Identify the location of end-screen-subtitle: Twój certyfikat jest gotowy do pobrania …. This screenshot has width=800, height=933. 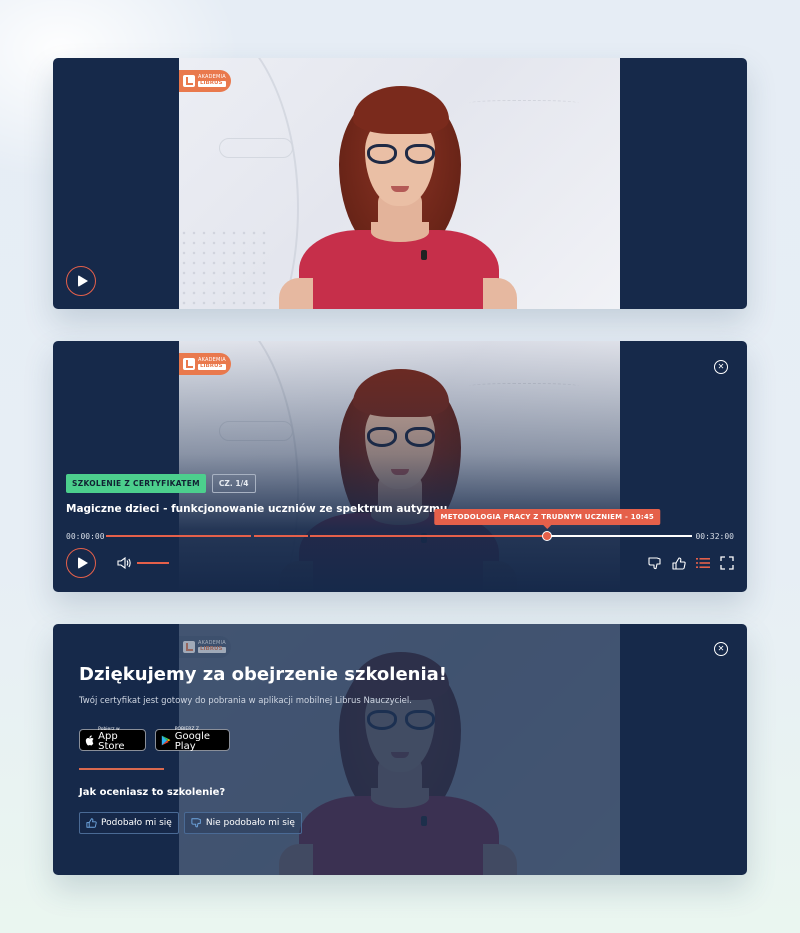
(245, 701).